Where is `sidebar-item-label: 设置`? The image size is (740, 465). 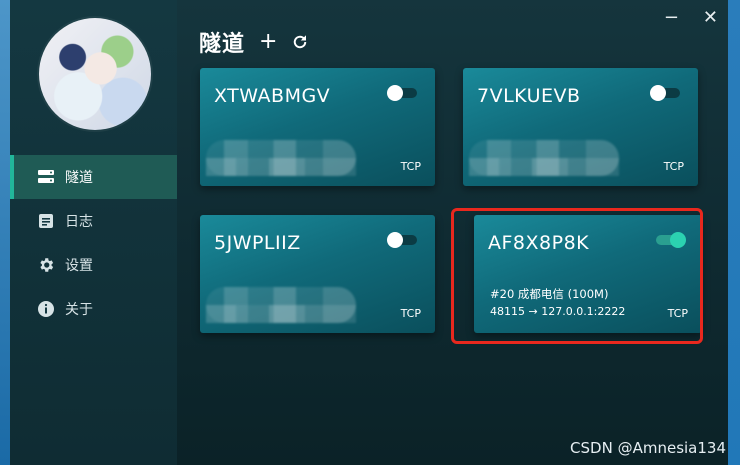 sidebar-item-label: 设置 is located at coordinates (79, 266).